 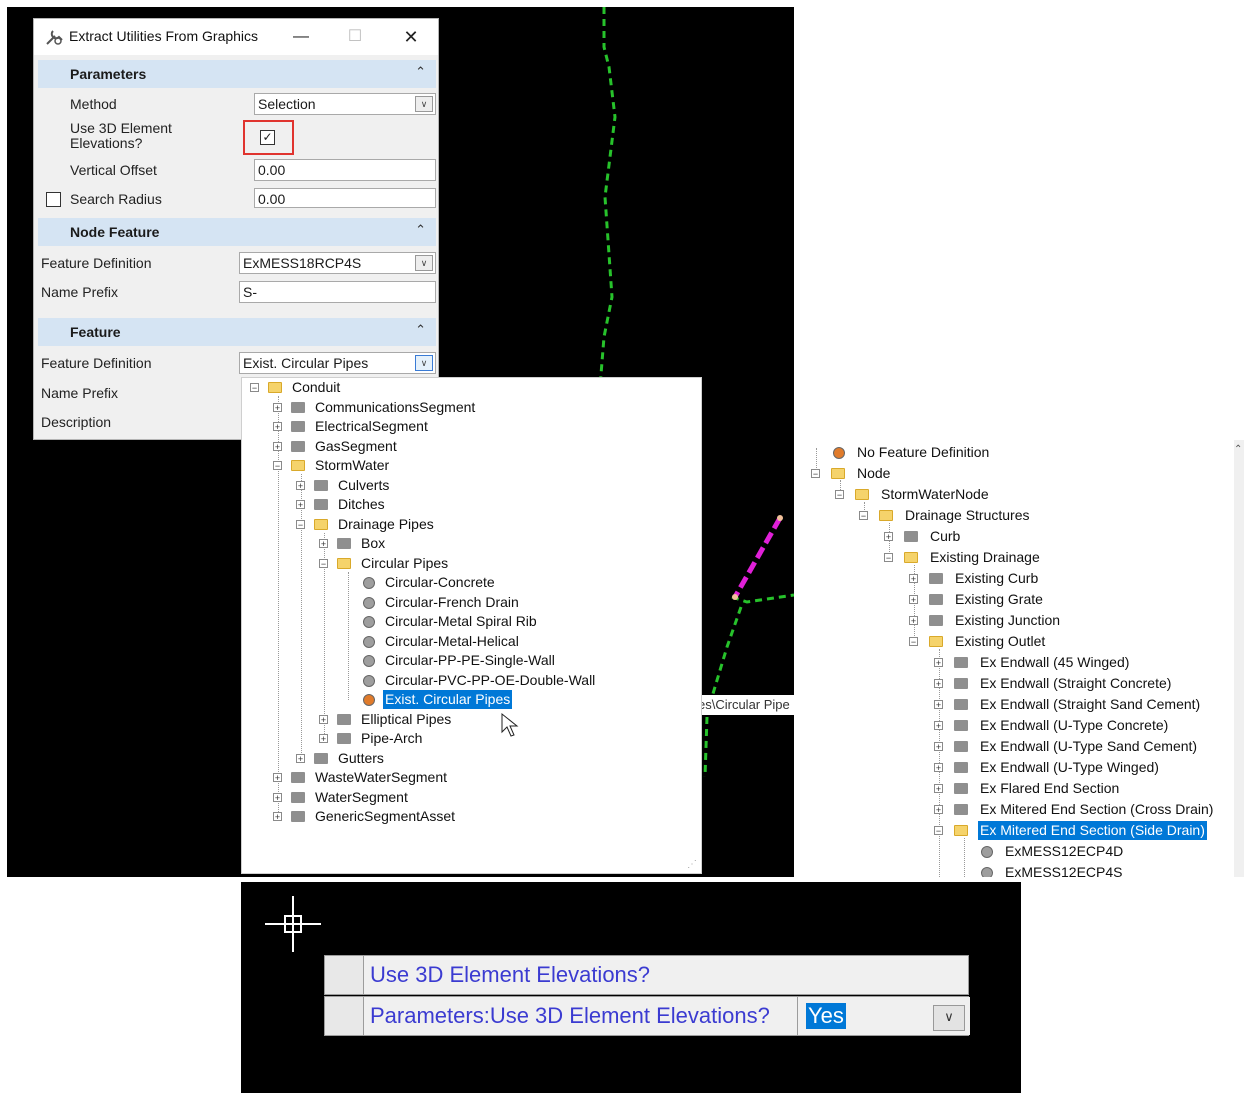 I want to click on feature-definition-label: Feature Definition, so click(x=96, y=363).